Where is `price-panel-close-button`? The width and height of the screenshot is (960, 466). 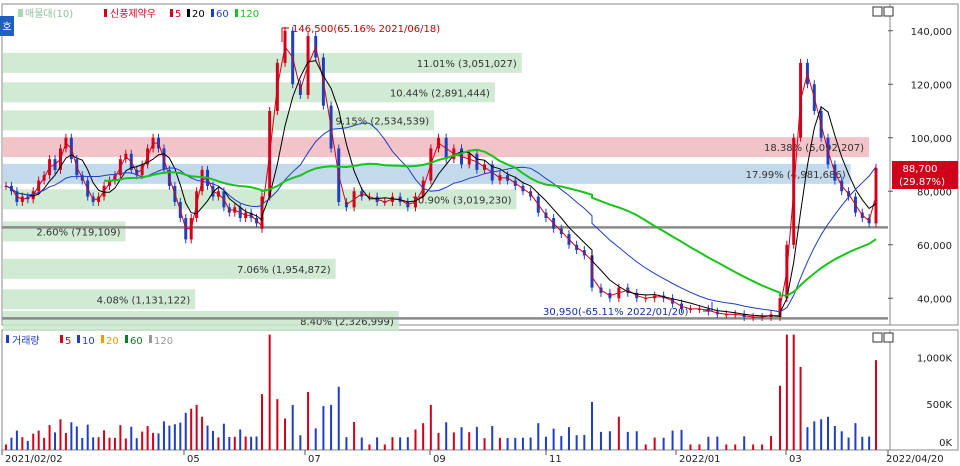
price-panel-close-button is located at coordinates (888, 11).